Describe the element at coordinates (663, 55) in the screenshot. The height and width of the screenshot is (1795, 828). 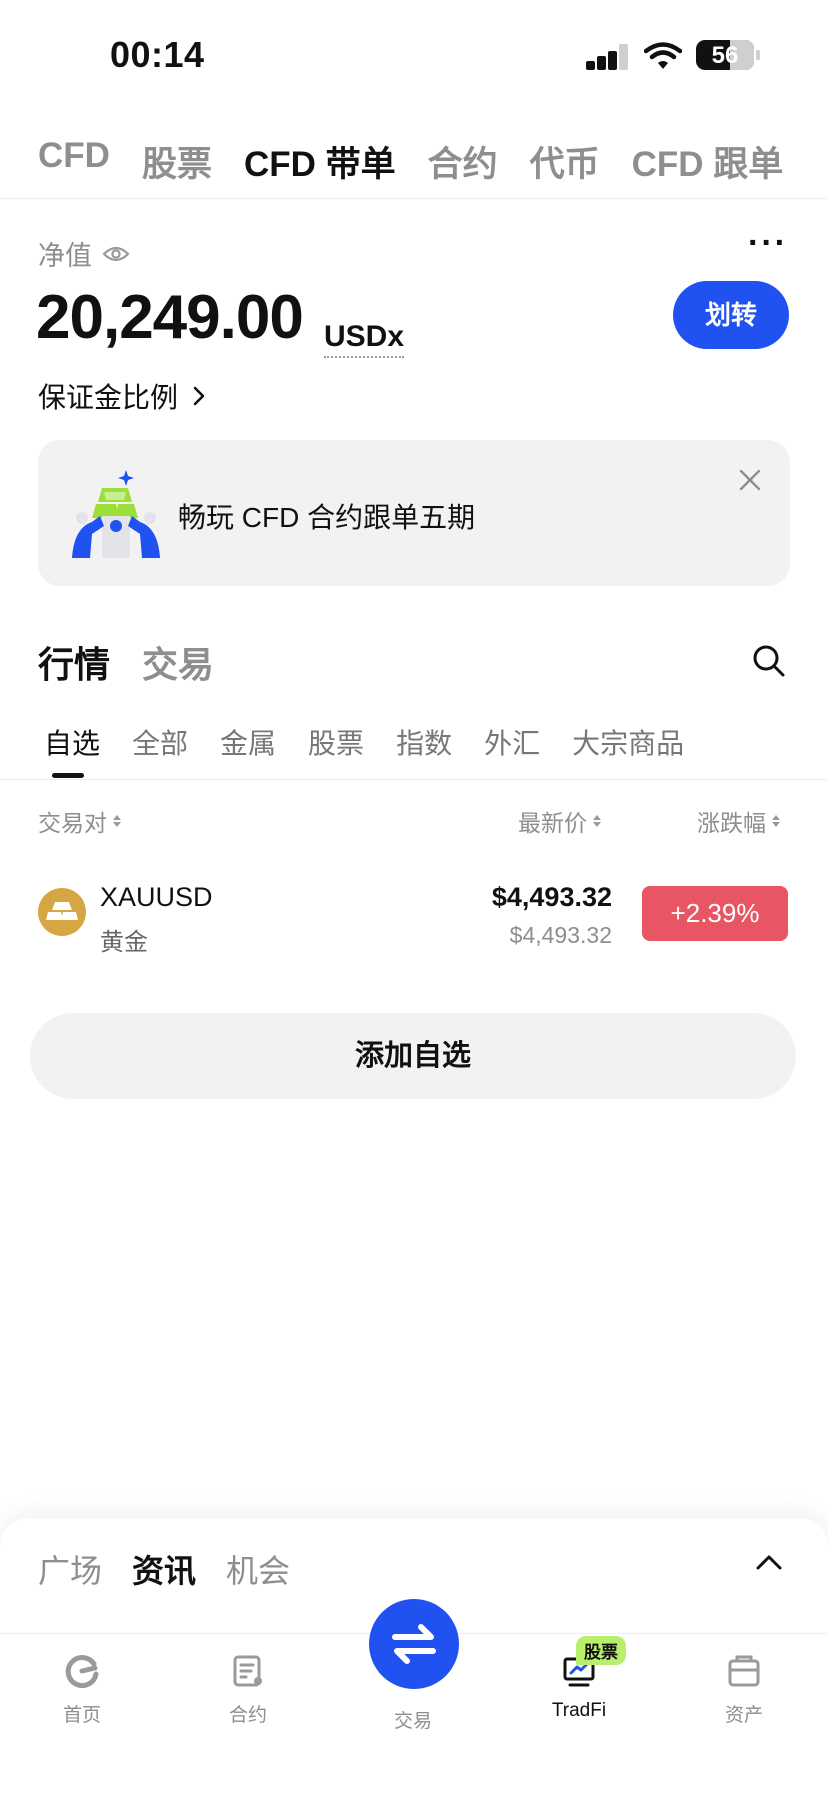
I see `wifi-icon` at that location.